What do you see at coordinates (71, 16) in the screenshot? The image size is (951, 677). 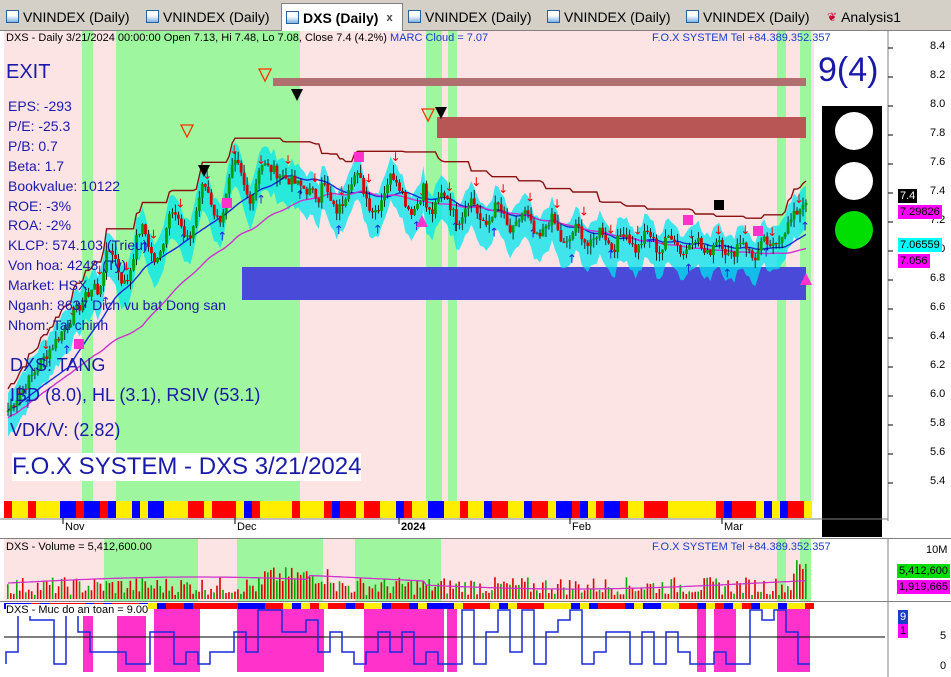 I see `tab-vnindex-1: VNINDEX (Daily)` at bounding box center [71, 16].